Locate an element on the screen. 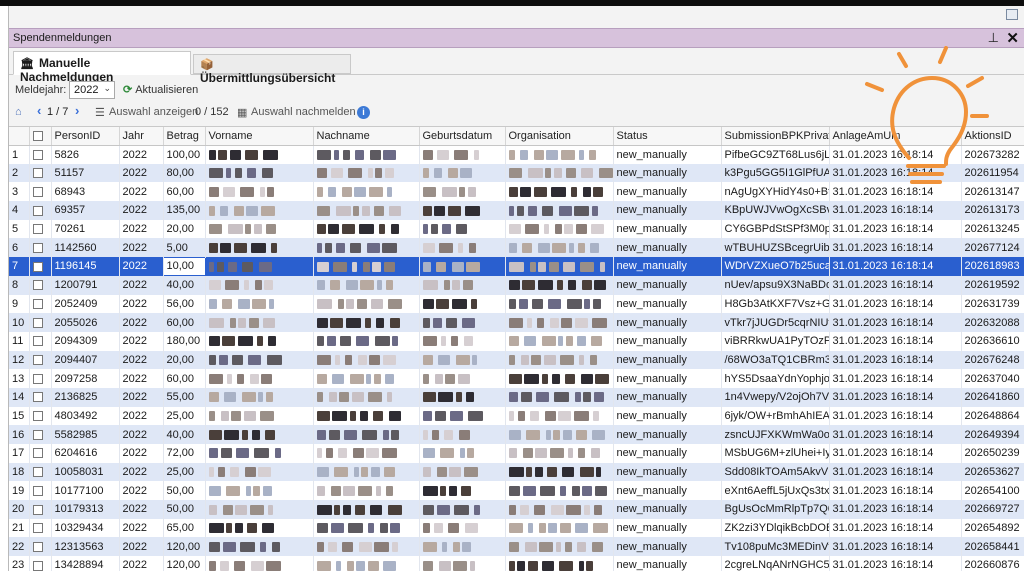 This screenshot has width=1024, height=571. action-id-cell: 202611954 is located at coordinates (992, 173).